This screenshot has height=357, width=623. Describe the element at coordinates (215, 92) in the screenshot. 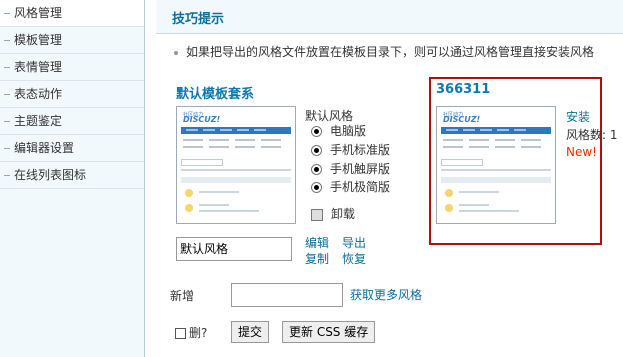

I see `default-style-name: 默认模板套系` at that location.